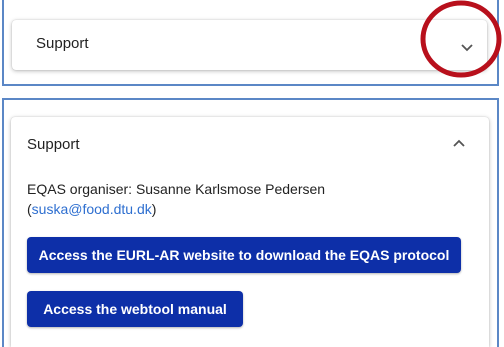 This screenshot has width=504, height=347. I want to click on organiser-email-link: suska@food.dtu.dk, so click(92, 209).